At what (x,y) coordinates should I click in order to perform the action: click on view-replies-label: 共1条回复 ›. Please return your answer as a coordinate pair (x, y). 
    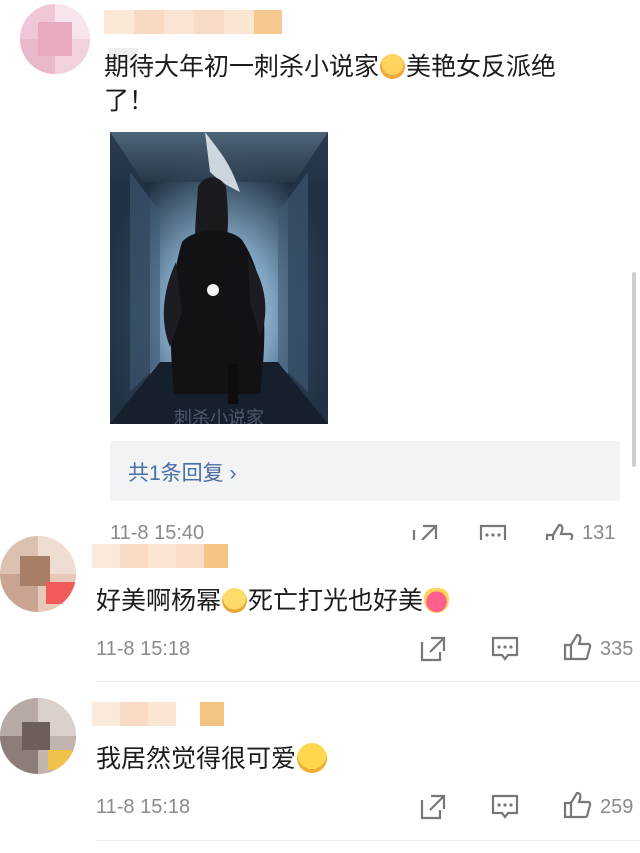
    Looking at the image, I should click on (182, 473).